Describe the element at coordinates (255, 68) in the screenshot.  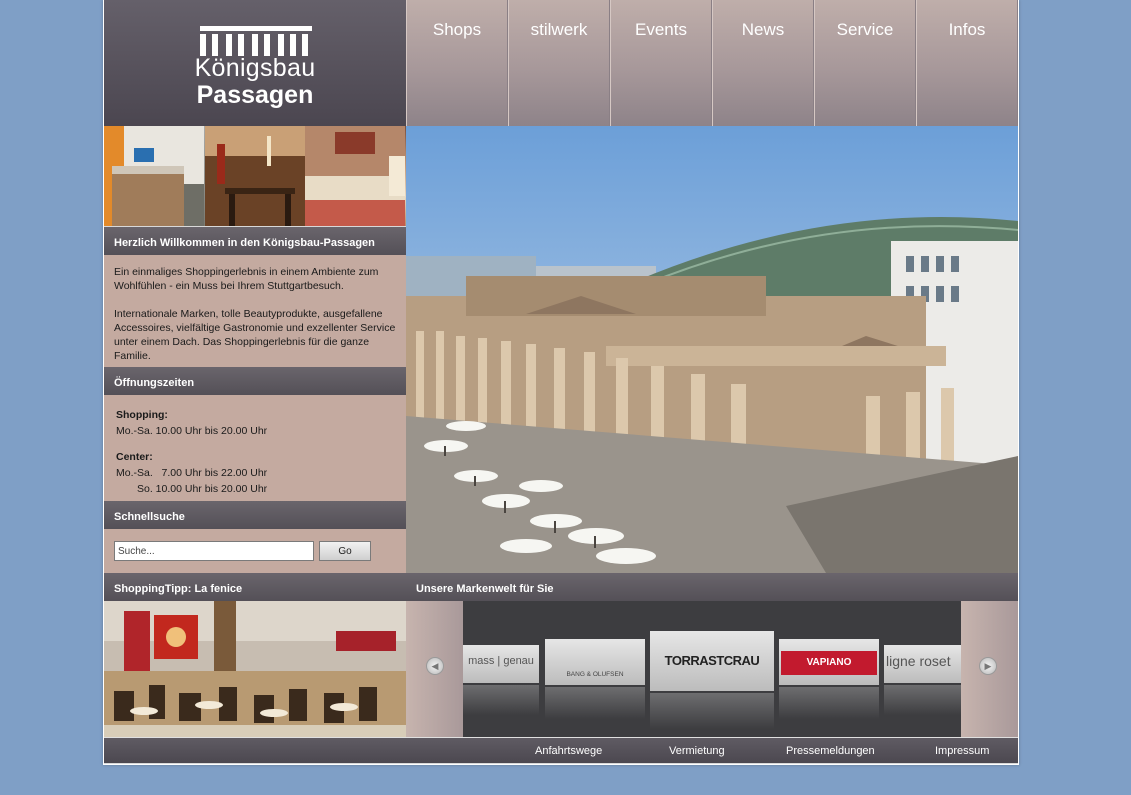
I see `logo-text-line1: Königsbau` at that location.